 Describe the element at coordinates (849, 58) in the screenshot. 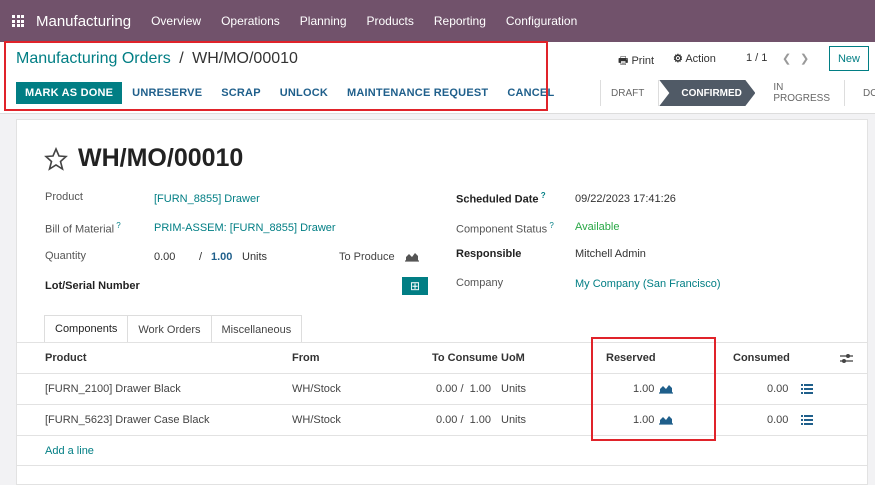

I see `new-button: New` at that location.